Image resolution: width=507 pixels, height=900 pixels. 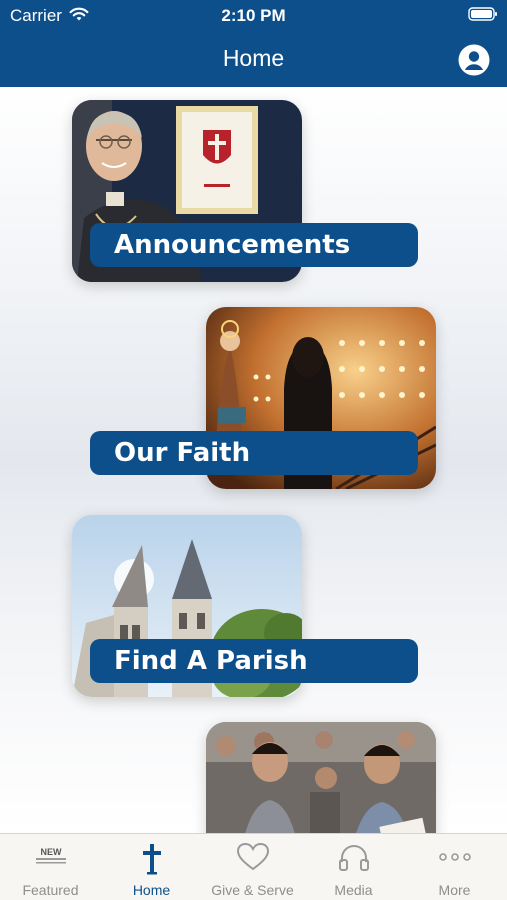 I want to click on youth-gathering-photo, so click(x=321, y=777).